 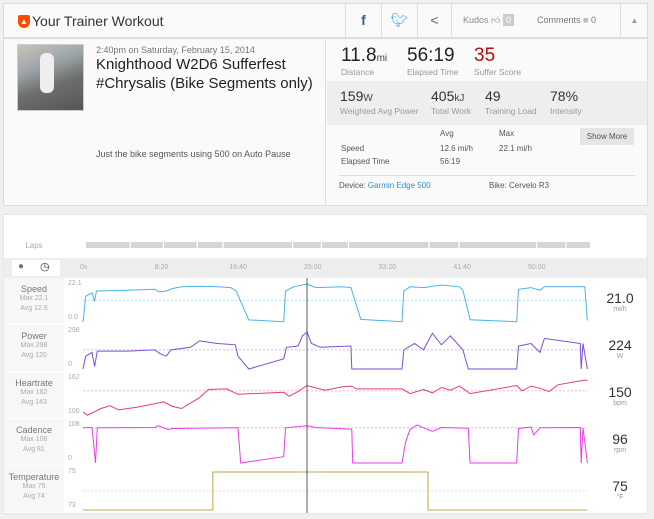 I want to click on rider-figure, so click(x=47, y=73).